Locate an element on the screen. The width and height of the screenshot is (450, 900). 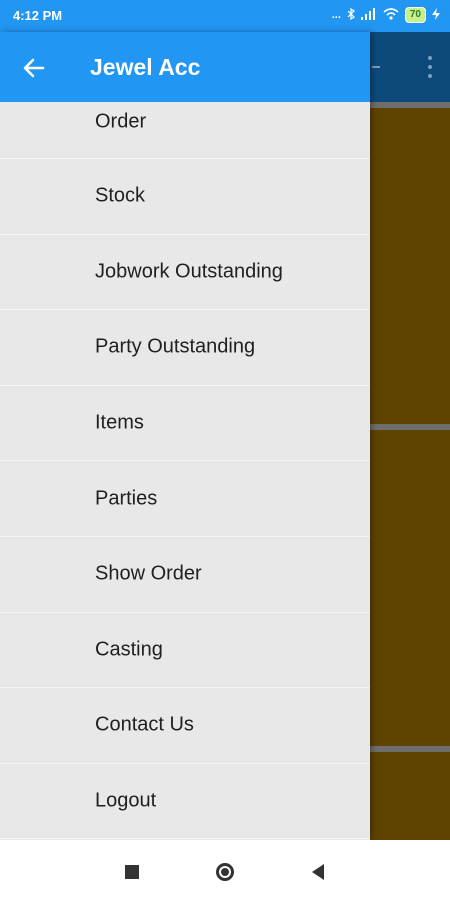
menu-item-label: Contact Us is located at coordinates (144, 724).